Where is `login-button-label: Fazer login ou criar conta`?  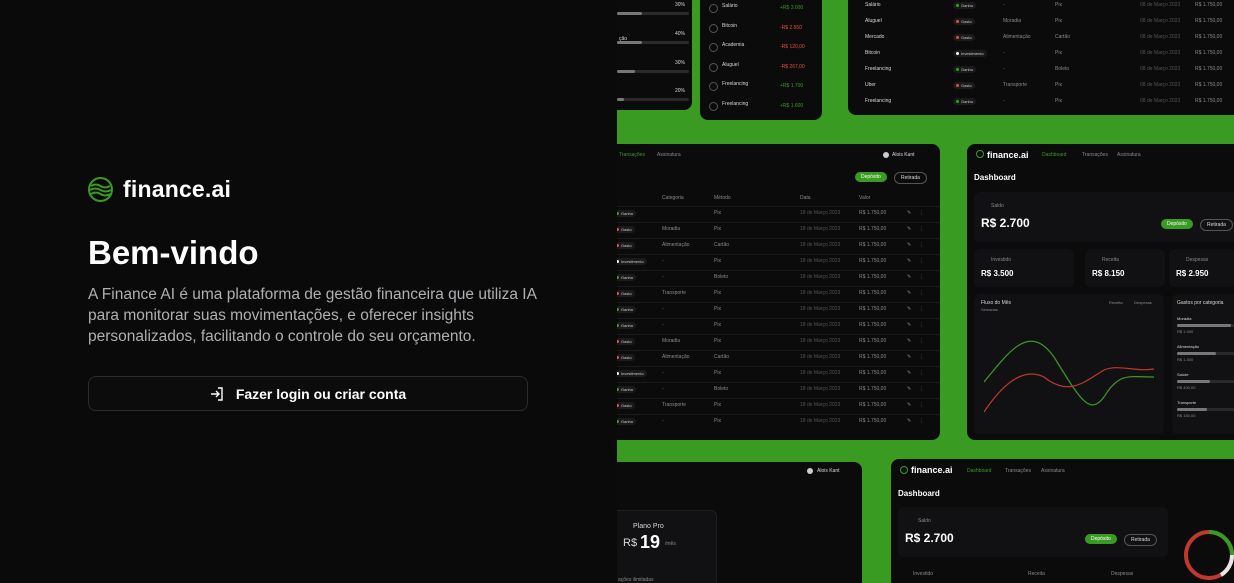 login-button-label: Fazer login ou criar conta is located at coordinates (321, 393).